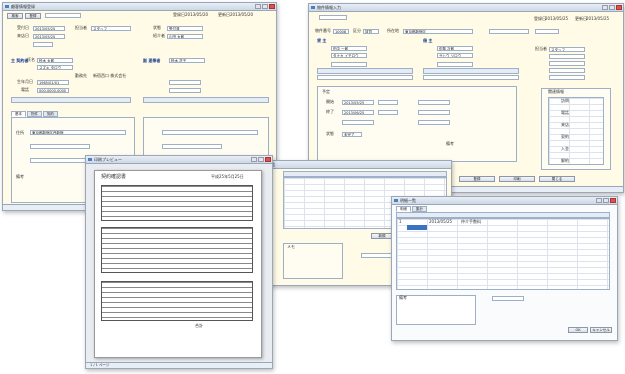 This screenshot has height=374, width=625. I want to click on addr-field: 東京都新宿区西新宿, so click(78, 132).